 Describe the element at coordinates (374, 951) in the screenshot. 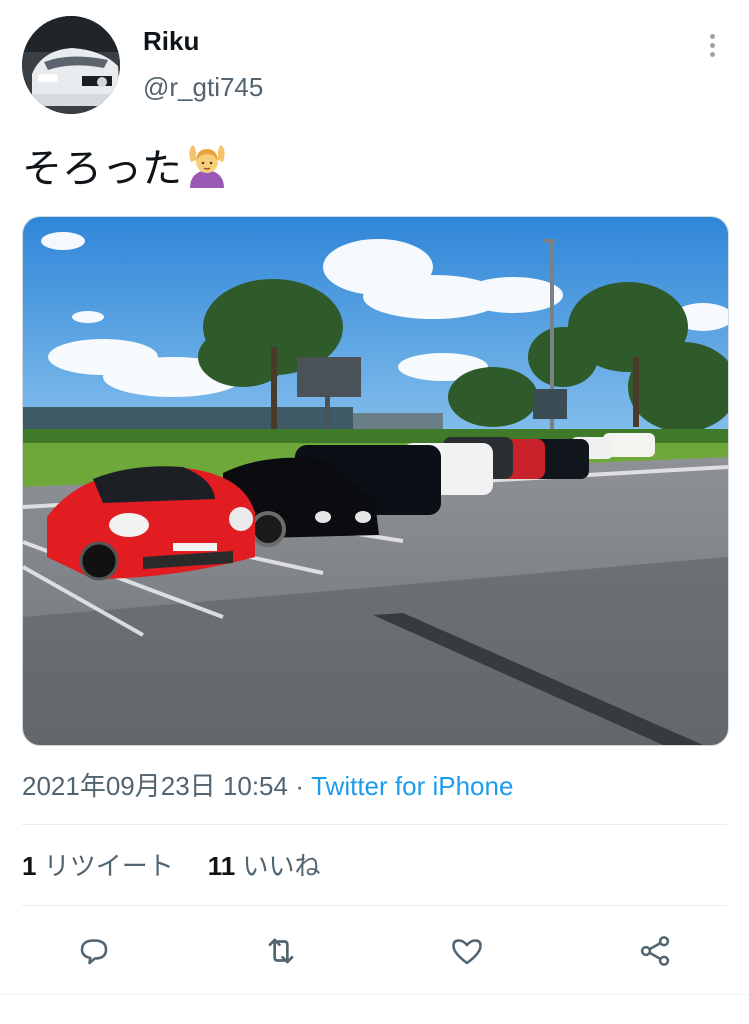

I see `tweet-action-bar` at that location.